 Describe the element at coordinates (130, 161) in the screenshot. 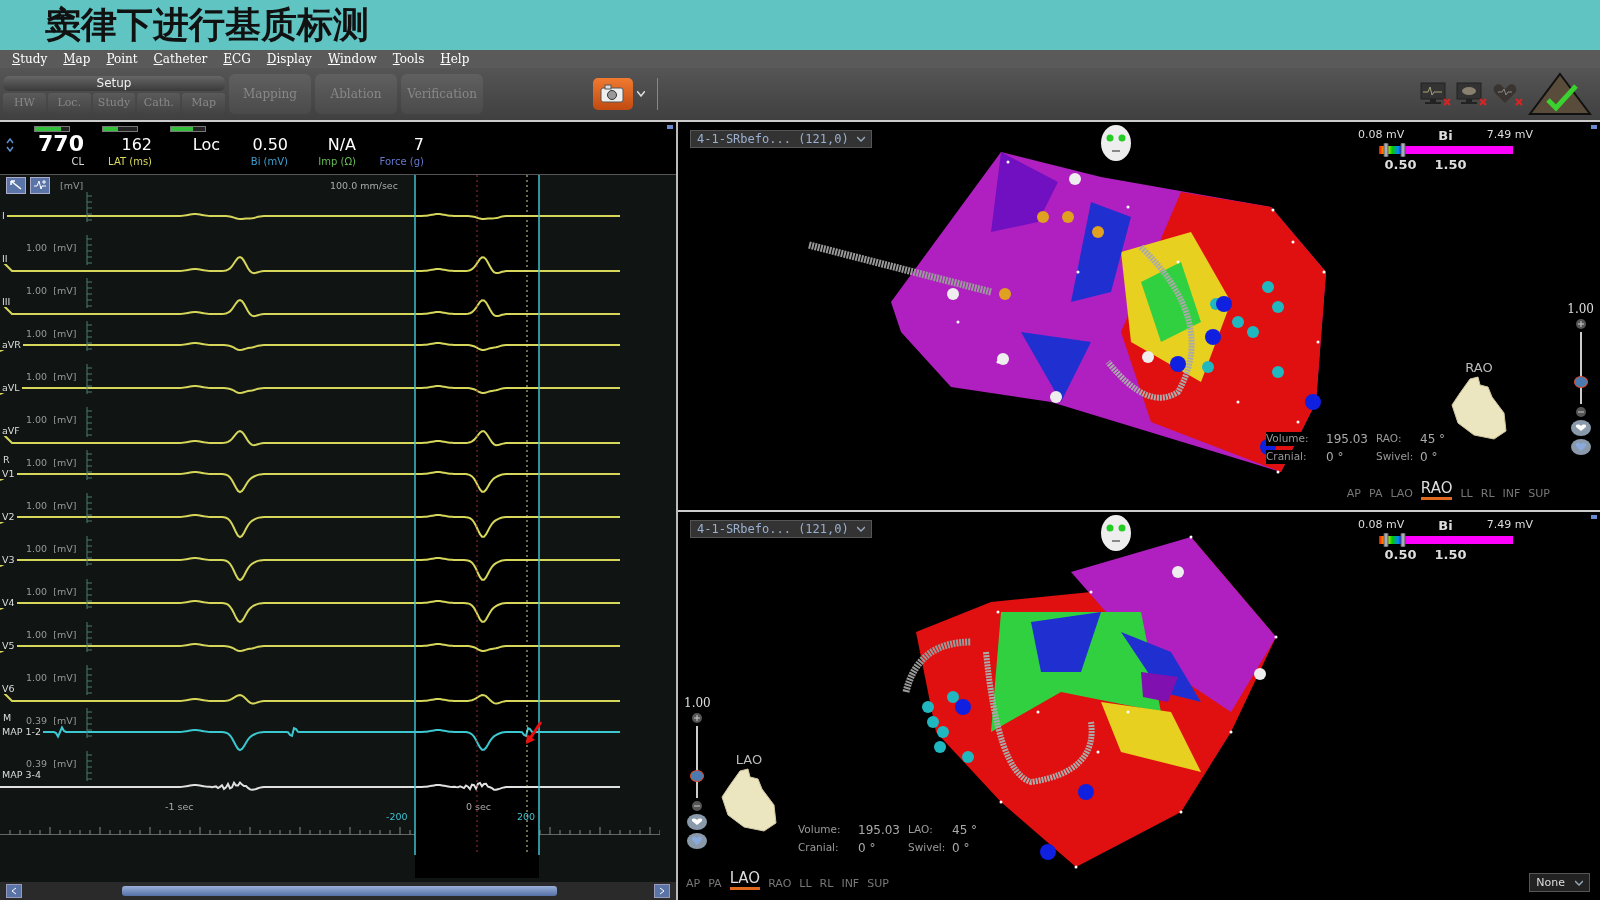

I see `field-label: LAT (ms)` at that location.